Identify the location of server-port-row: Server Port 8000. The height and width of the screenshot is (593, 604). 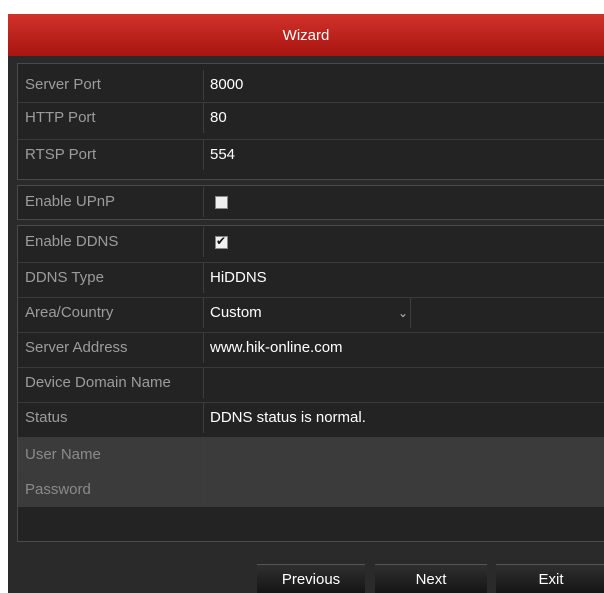
(311, 85).